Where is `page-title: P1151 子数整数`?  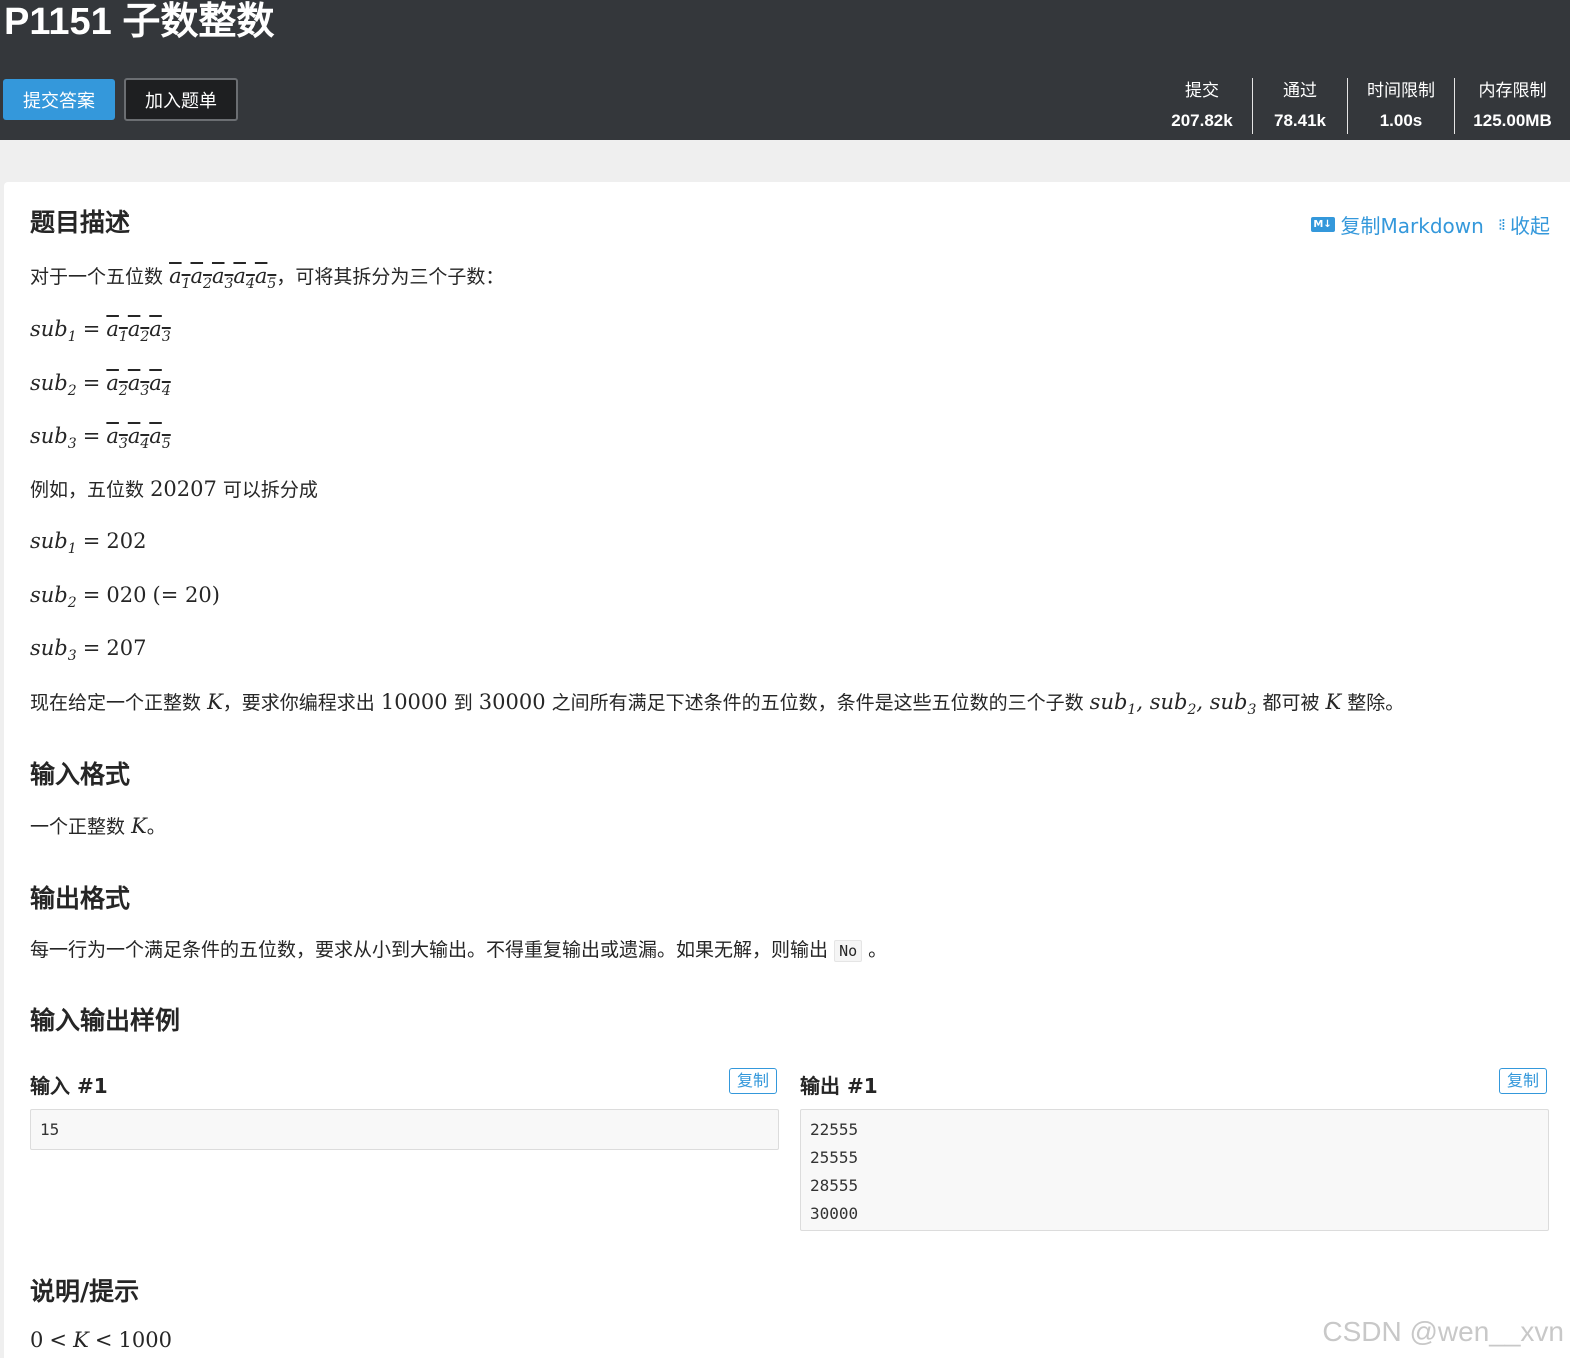 page-title: P1151 子数整数 is located at coordinates (139, 22).